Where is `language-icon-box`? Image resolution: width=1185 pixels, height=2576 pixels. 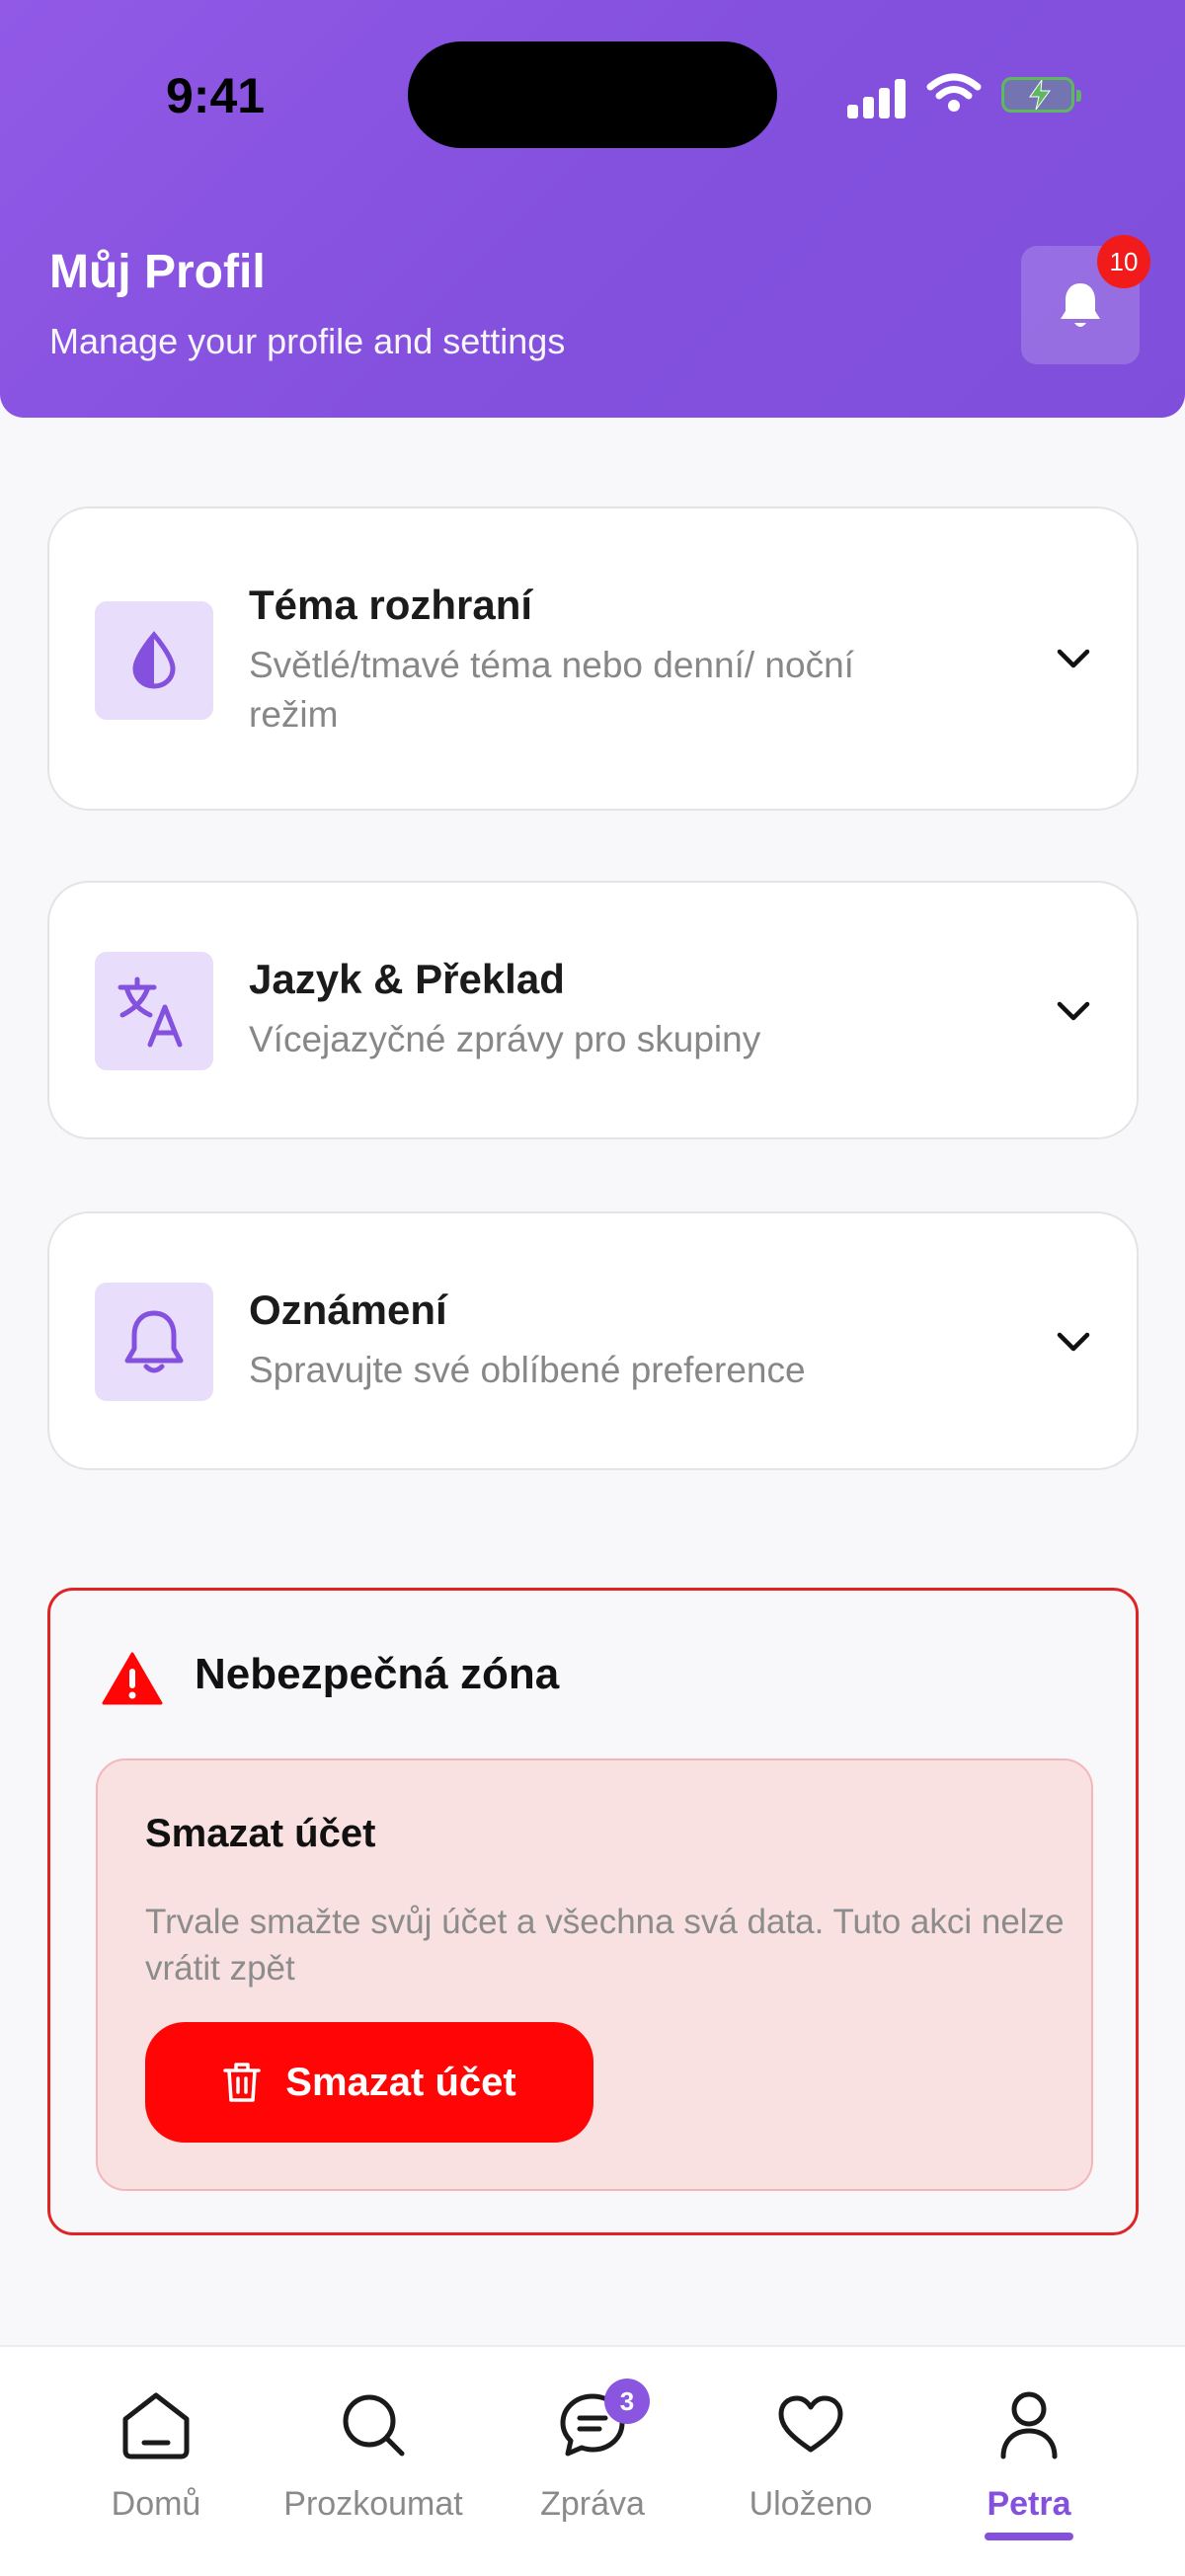
language-icon-box is located at coordinates (154, 1011).